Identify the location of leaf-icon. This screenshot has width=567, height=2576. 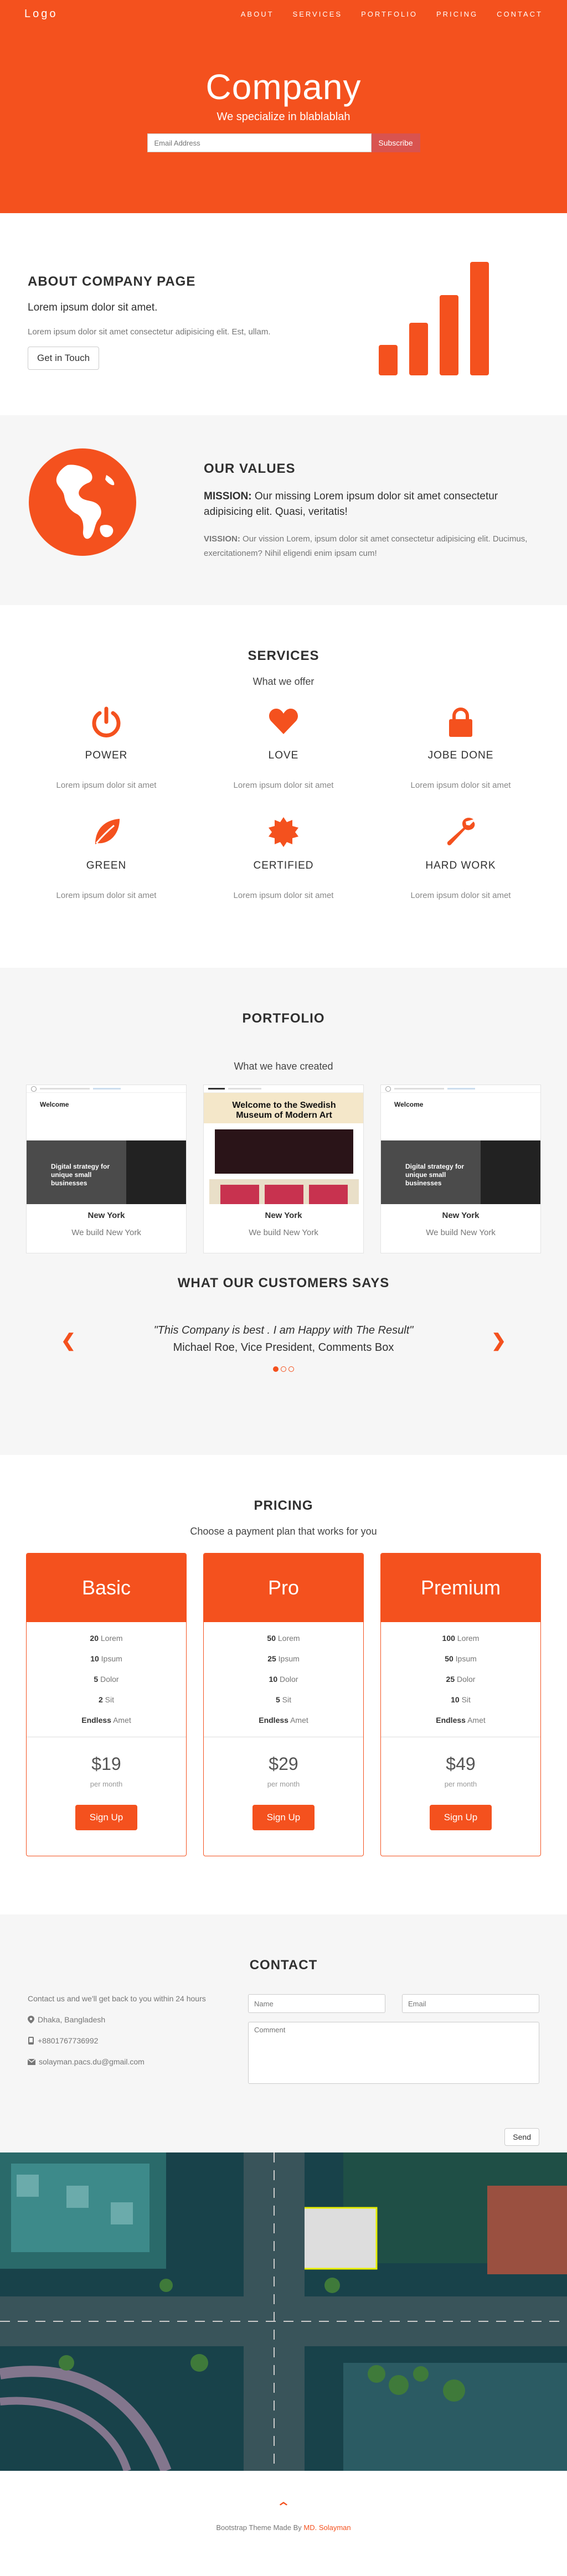
(106, 832).